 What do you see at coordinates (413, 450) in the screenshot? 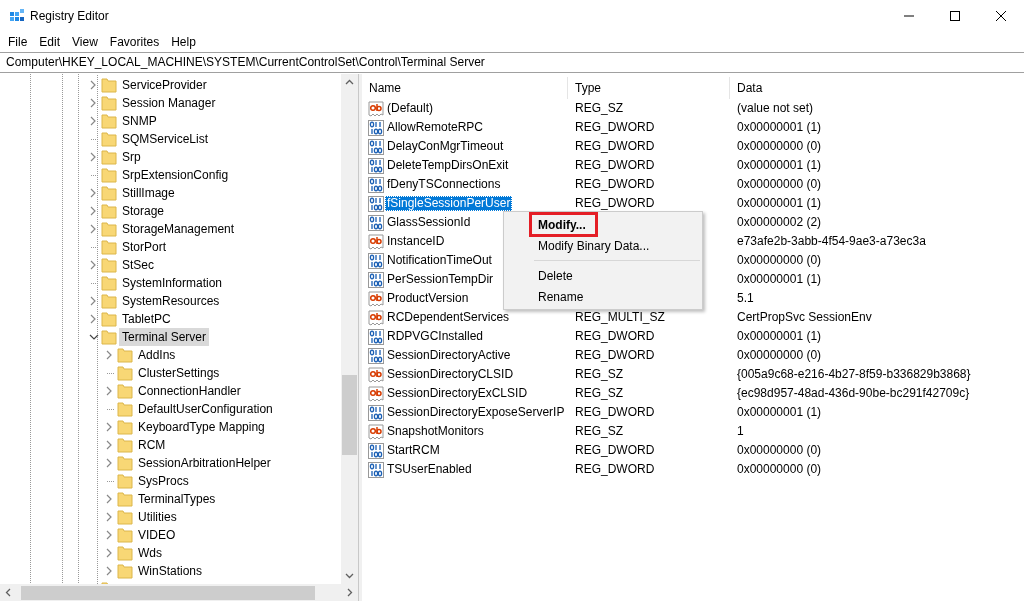
I see `value-name: StartRCM` at bounding box center [413, 450].